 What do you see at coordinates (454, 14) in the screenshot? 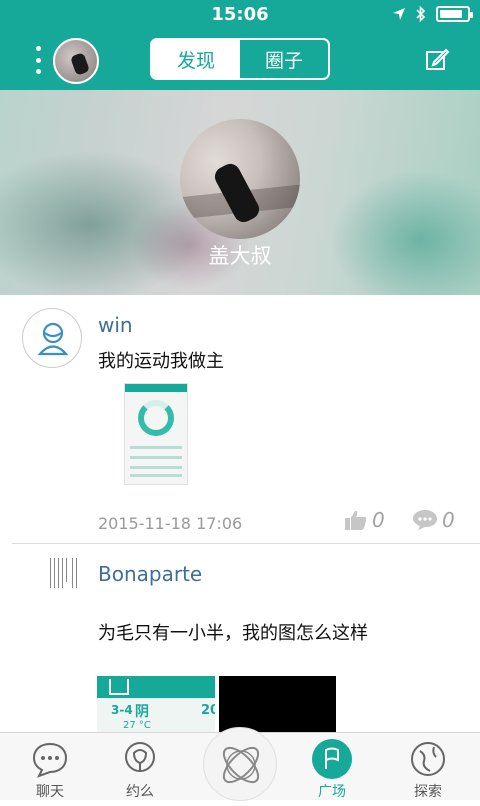
I see `battery-icon` at bounding box center [454, 14].